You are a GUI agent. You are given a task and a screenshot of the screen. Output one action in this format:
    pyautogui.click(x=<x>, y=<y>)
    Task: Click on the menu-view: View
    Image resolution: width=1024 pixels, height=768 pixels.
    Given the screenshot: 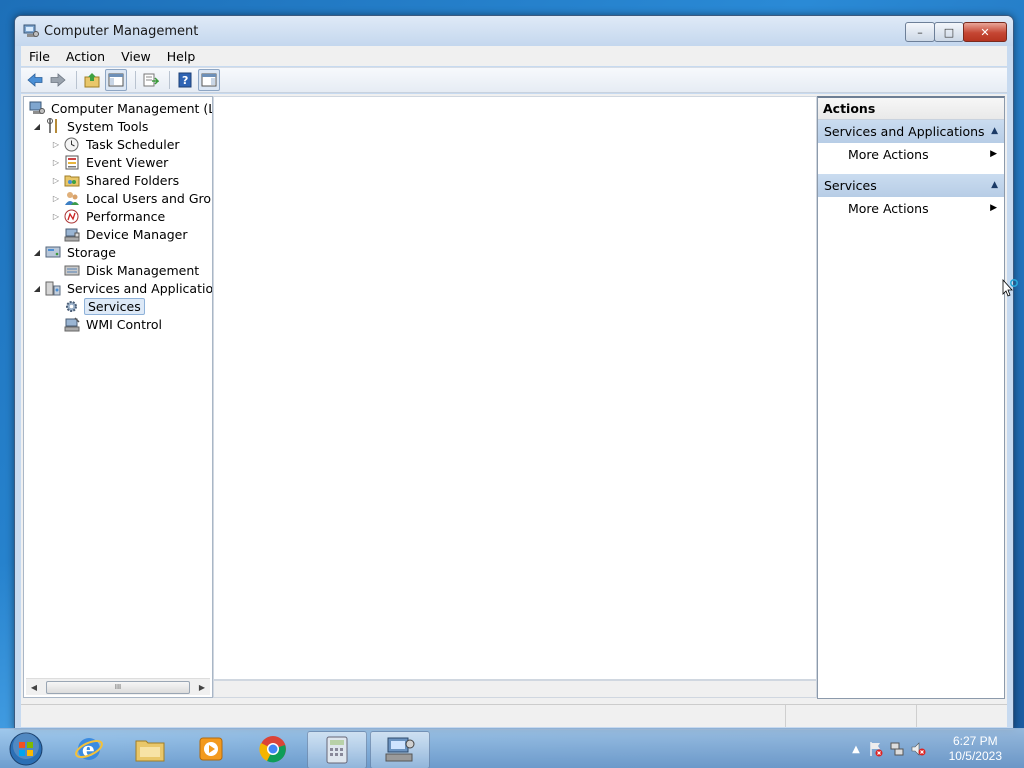 What is the action you would take?
    pyautogui.click(x=136, y=56)
    